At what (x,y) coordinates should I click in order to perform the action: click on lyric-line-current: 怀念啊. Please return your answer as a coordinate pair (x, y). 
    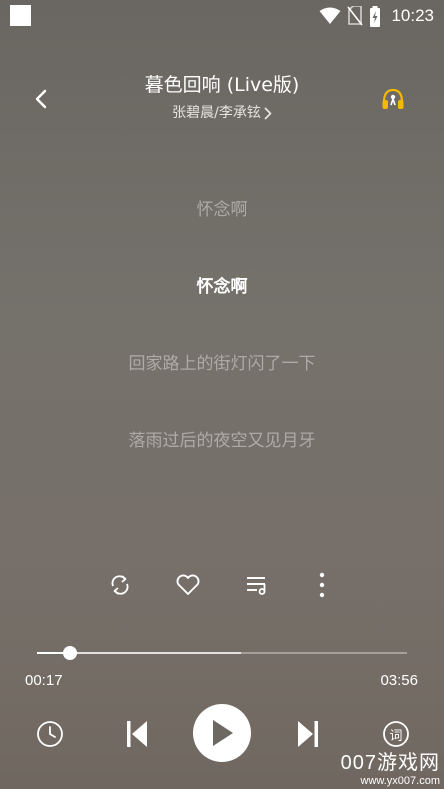
    Looking at the image, I should click on (222, 287).